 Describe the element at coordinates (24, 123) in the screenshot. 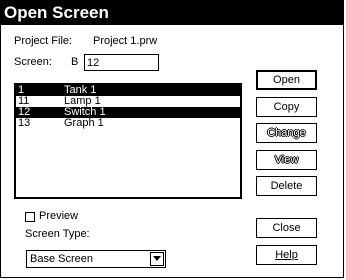

I see `list-item-number: 13` at that location.